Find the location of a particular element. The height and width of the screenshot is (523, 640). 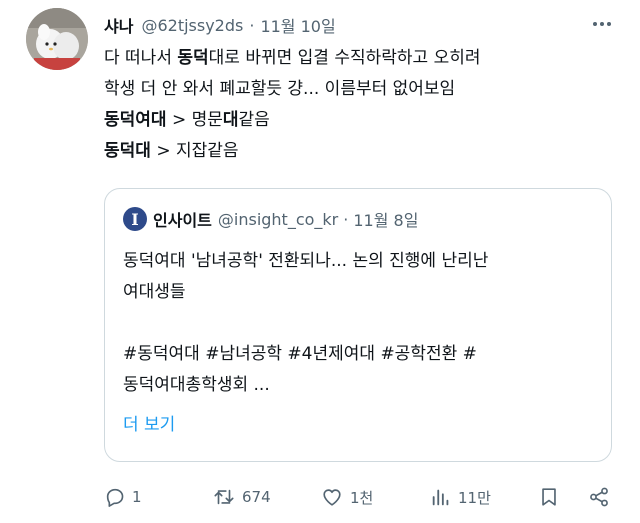

avatar-image is located at coordinates (57, 39).